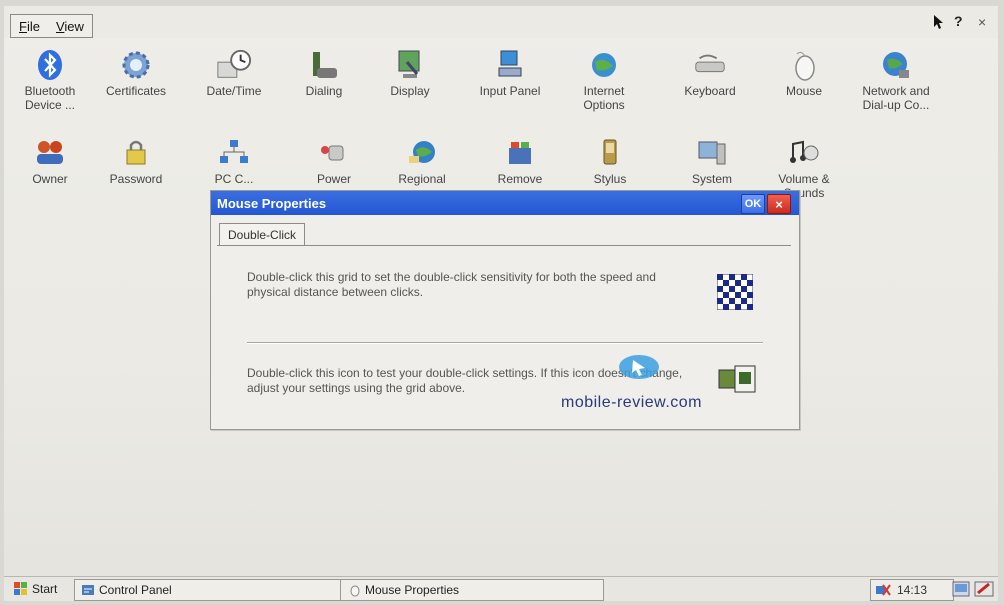 Image resolution: width=1004 pixels, height=605 pixels. I want to click on cpl-date-time: Date/Time, so click(234, 73).